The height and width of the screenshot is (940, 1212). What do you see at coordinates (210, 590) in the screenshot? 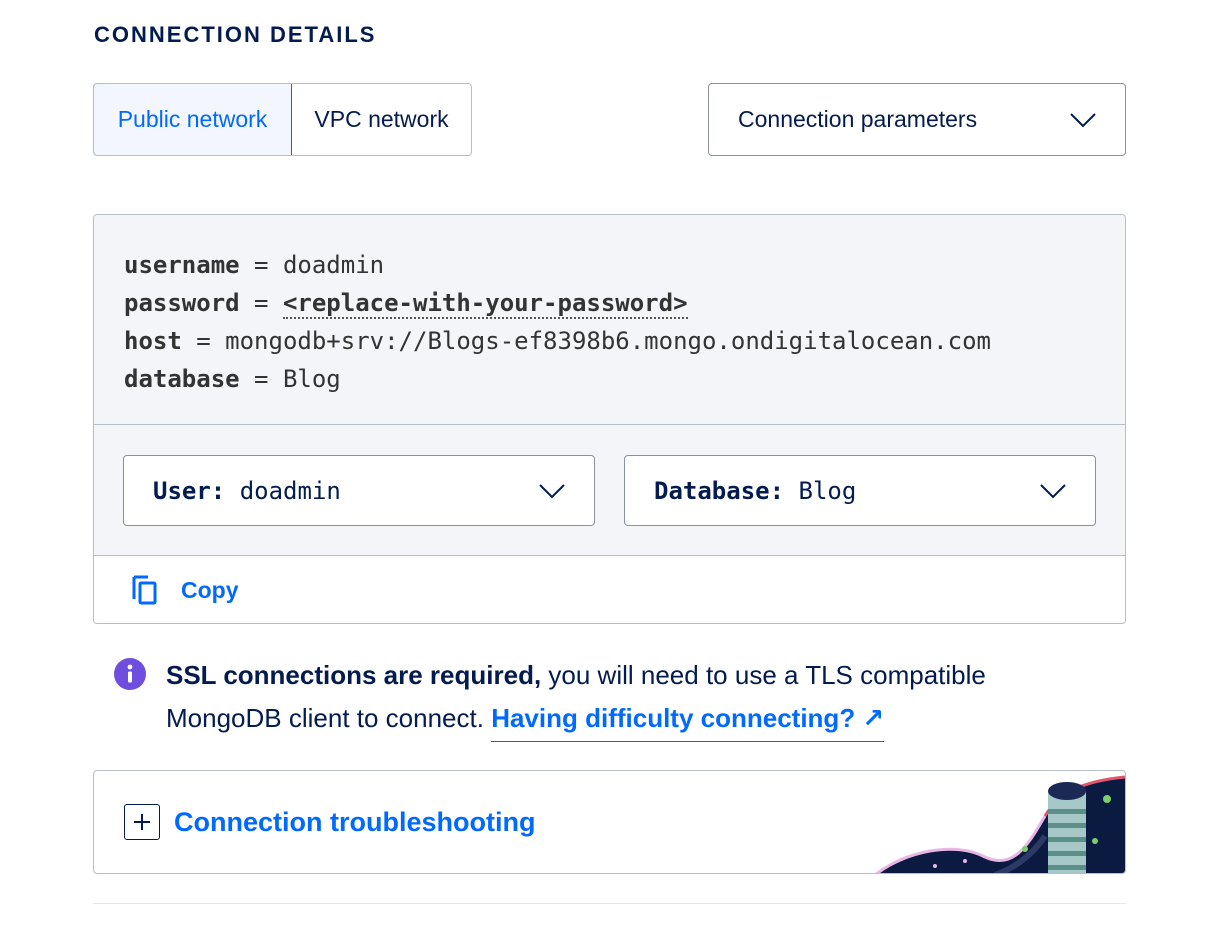
I see `copy-label: Copy` at bounding box center [210, 590].